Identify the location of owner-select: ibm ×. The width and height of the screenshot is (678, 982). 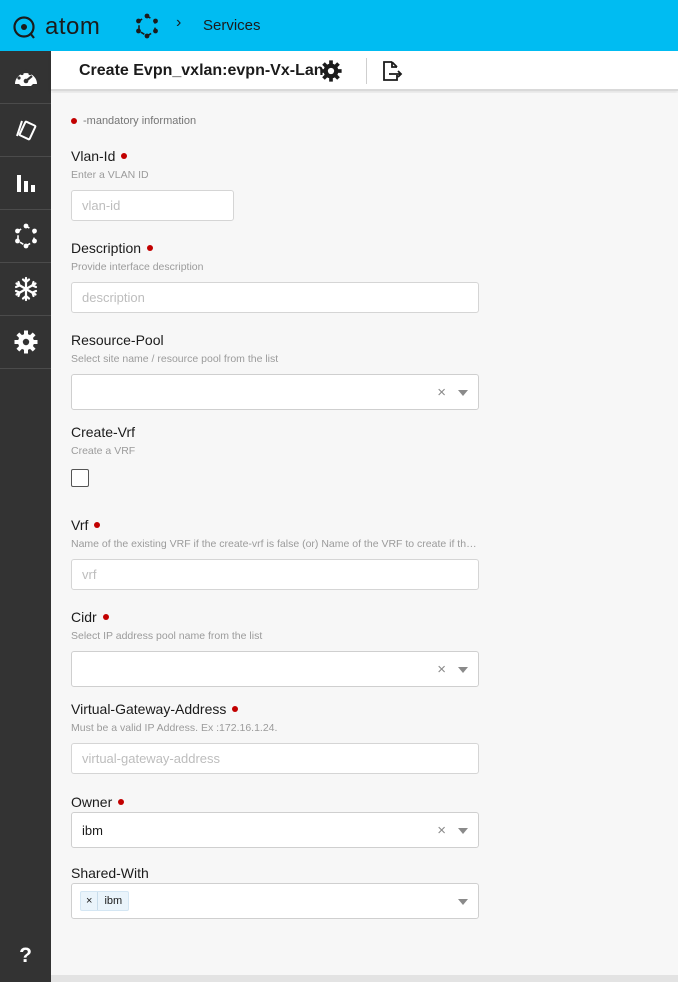
(275, 830).